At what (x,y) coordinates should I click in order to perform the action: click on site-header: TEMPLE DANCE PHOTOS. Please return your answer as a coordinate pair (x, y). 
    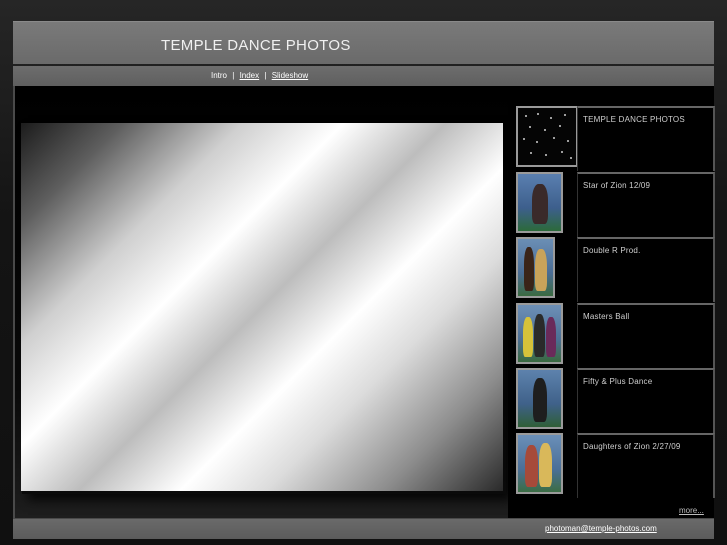
    Looking at the image, I should click on (363, 42).